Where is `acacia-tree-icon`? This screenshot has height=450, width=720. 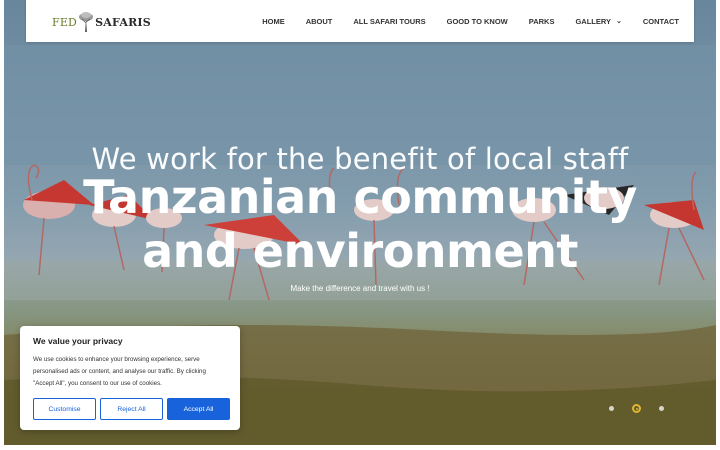
acacia-tree-icon is located at coordinates (86, 22).